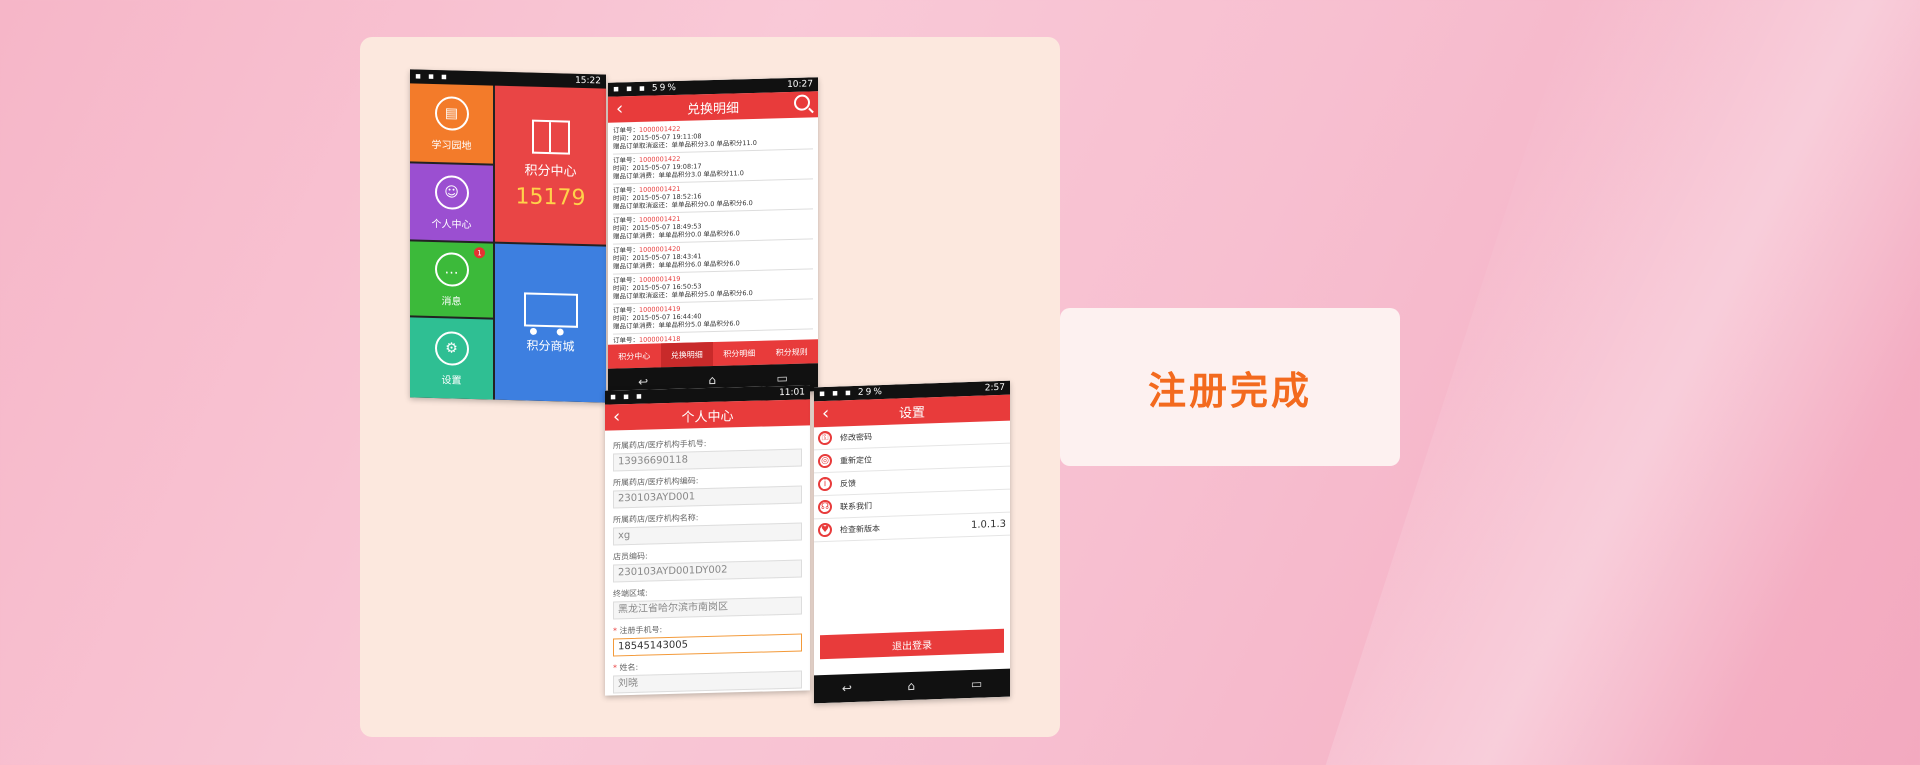 The height and width of the screenshot is (765, 1920). Describe the element at coordinates (825, 484) in the screenshot. I see `info-icon: i` at that location.